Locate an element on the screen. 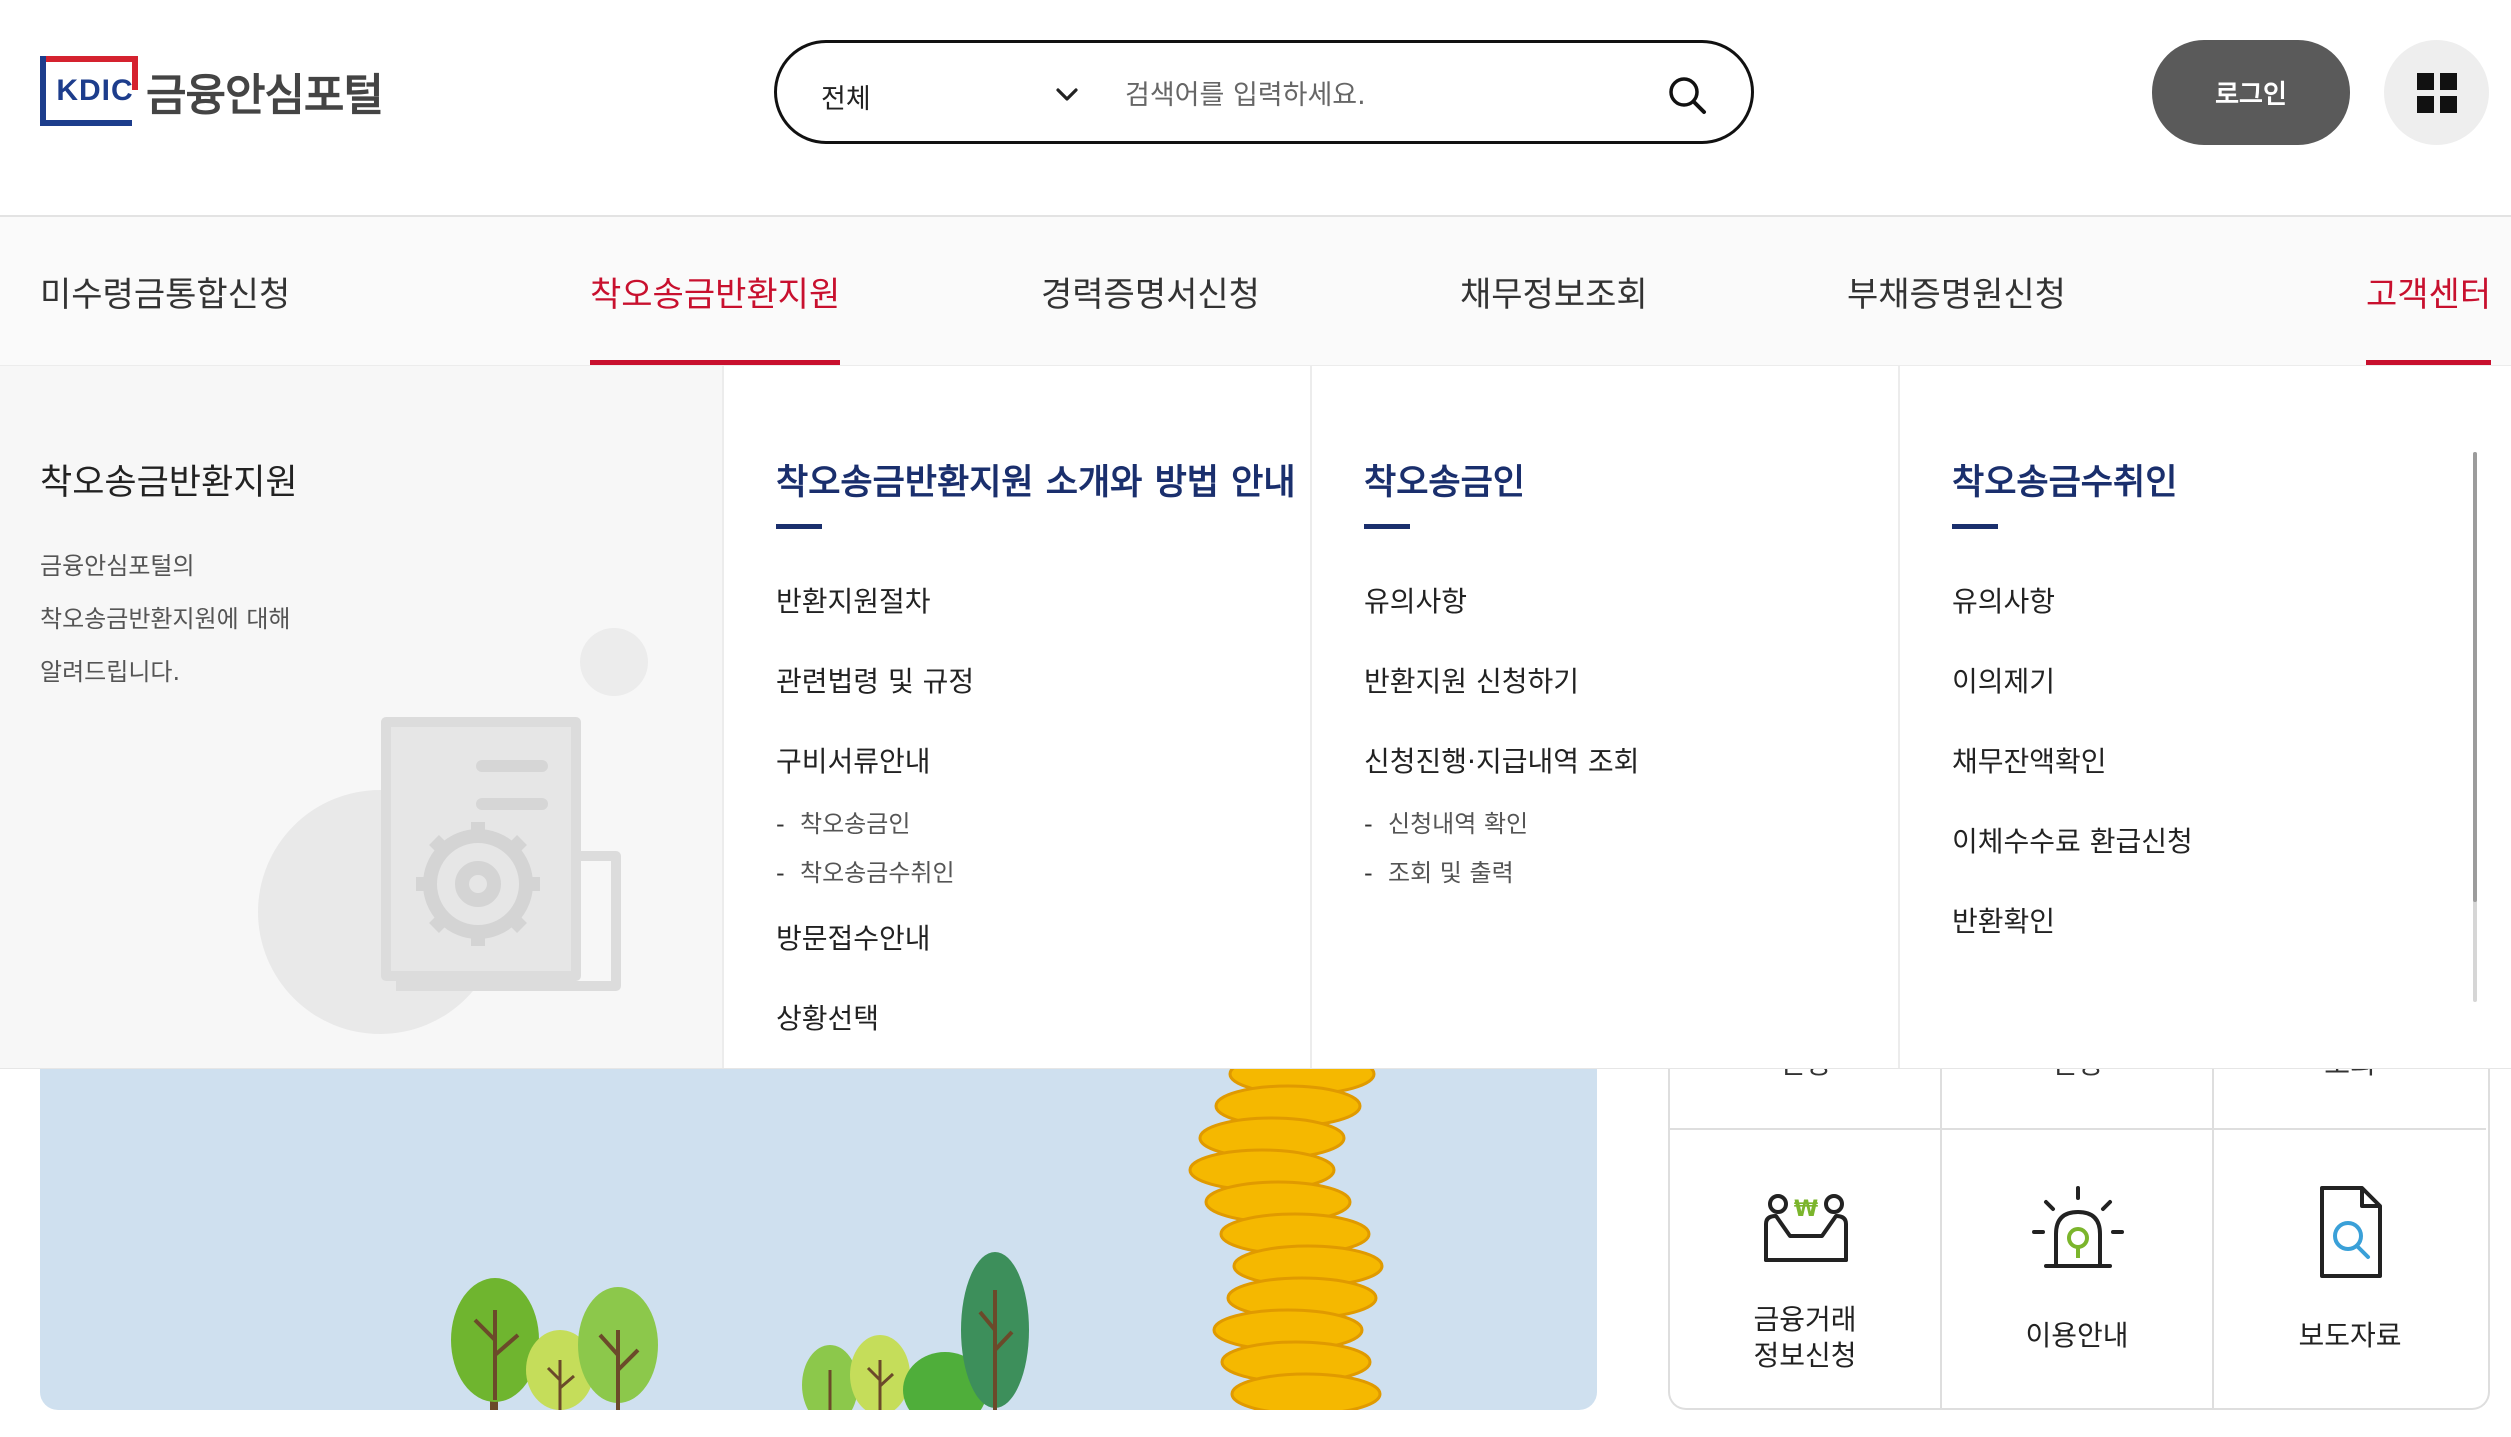 This screenshot has height=1437, width=2511. dropdown-intro: 착오송금반환지원 금융안심포털의 착오송금반환지원에 대해 알려드립니다. is located at coordinates (361, 717).